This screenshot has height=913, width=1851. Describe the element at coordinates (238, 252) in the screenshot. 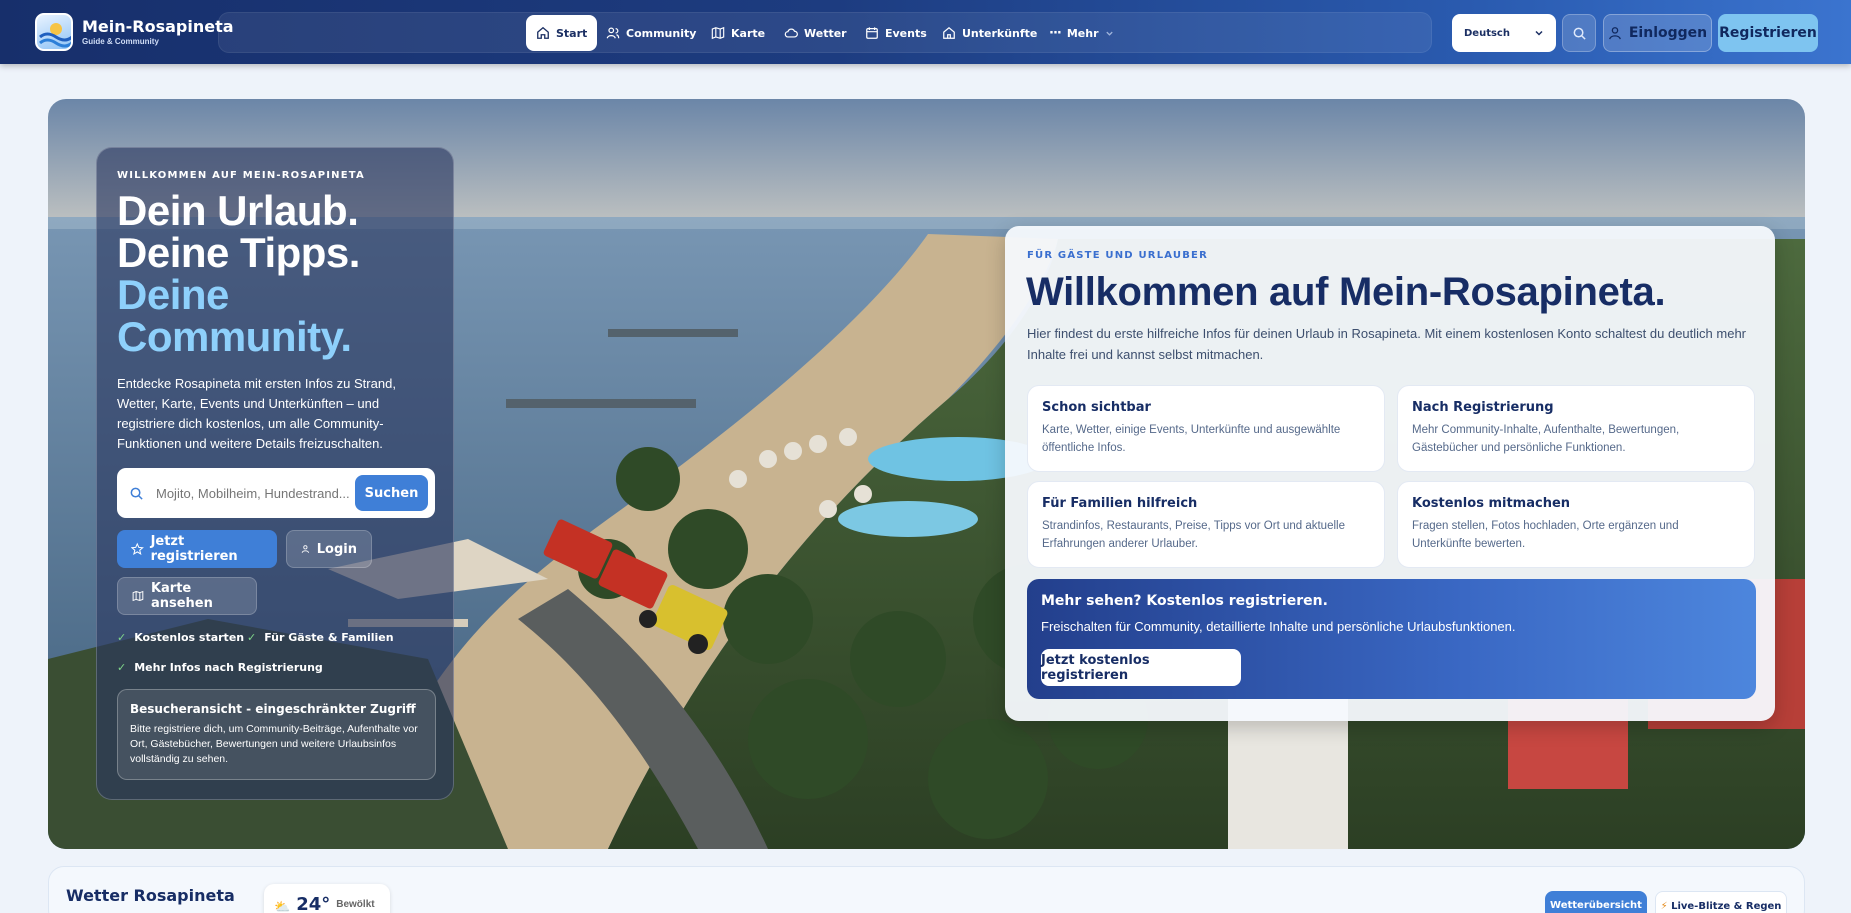

I see `headline-line: Deine Tipps.` at that location.